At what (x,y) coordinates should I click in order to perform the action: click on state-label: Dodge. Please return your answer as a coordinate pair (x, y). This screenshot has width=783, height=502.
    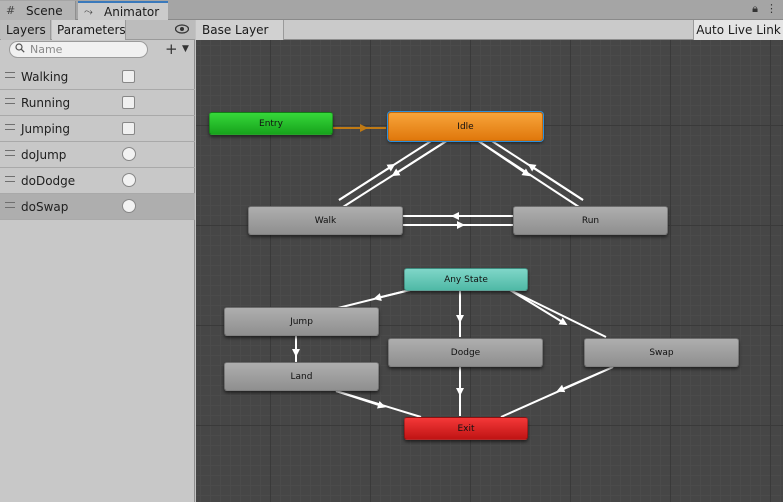
    Looking at the image, I should click on (465, 352).